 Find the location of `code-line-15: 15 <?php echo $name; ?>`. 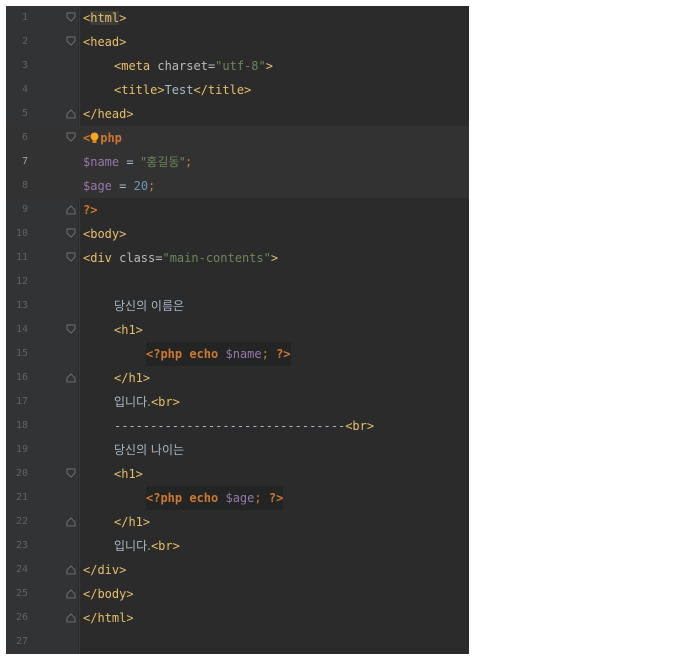

code-line-15: 15 <?php echo $name; ?> is located at coordinates (237, 354).